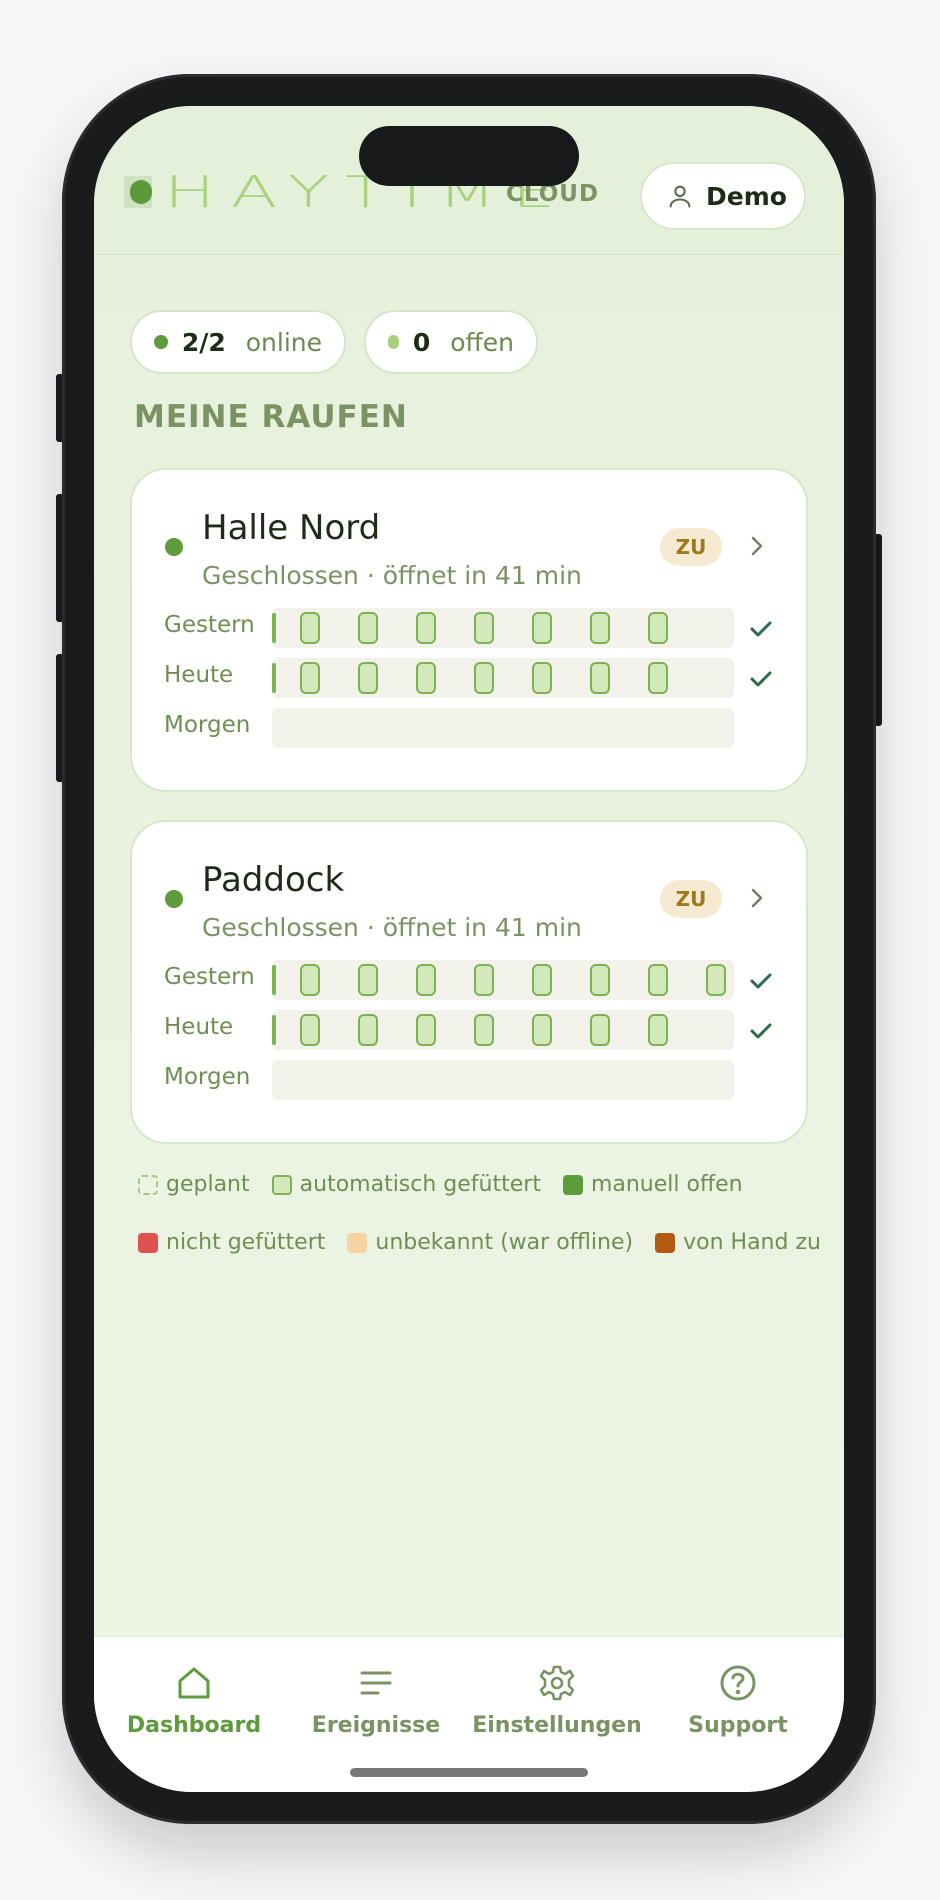 This screenshot has height=1900, width=940. I want to click on closed-badge: ZU, so click(691, 547).